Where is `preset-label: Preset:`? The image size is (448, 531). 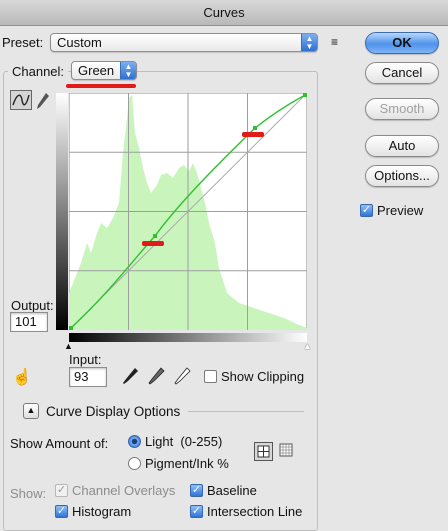
preset-label: Preset: is located at coordinates (23, 42).